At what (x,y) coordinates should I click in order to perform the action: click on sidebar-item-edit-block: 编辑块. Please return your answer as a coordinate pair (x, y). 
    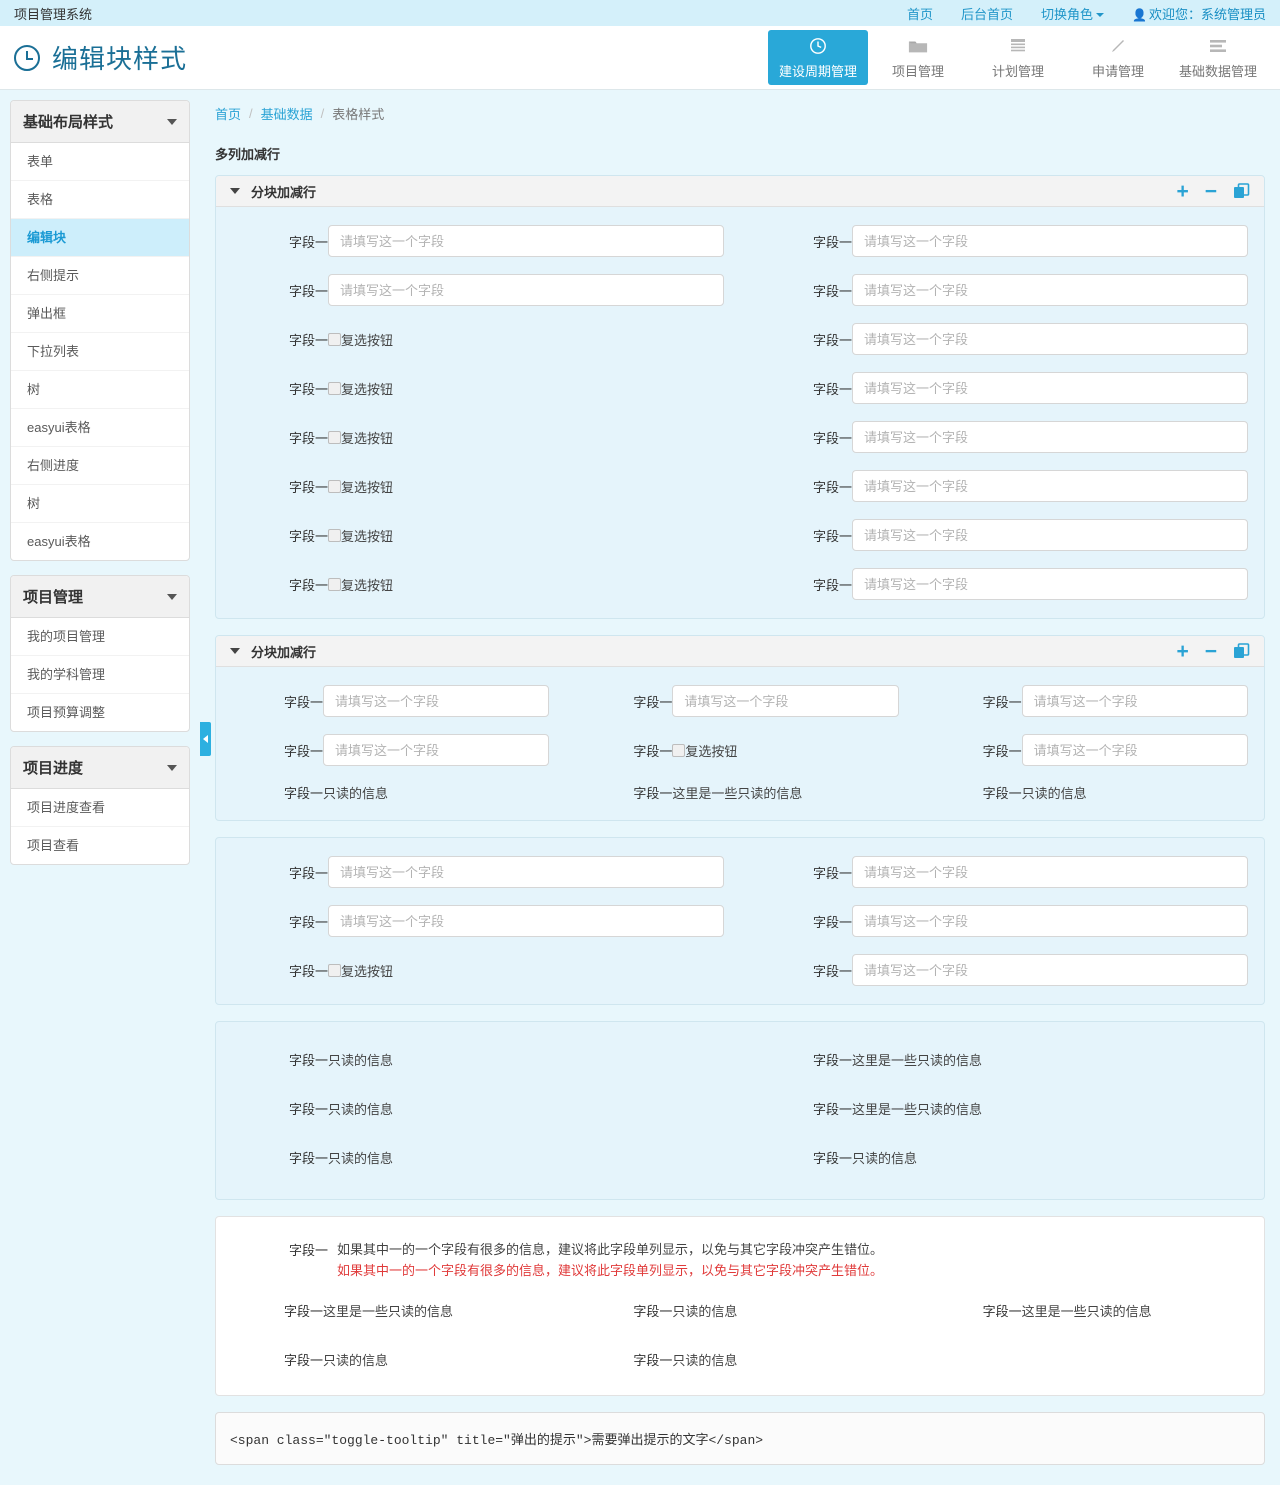
    Looking at the image, I should click on (100, 238).